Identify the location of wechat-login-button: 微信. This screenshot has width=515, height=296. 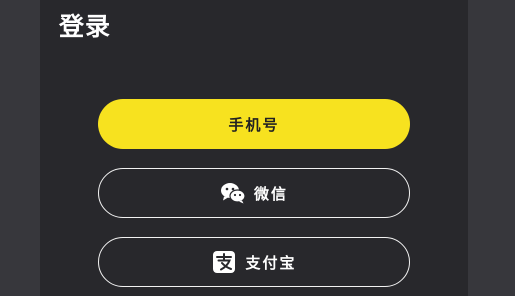
(254, 193).